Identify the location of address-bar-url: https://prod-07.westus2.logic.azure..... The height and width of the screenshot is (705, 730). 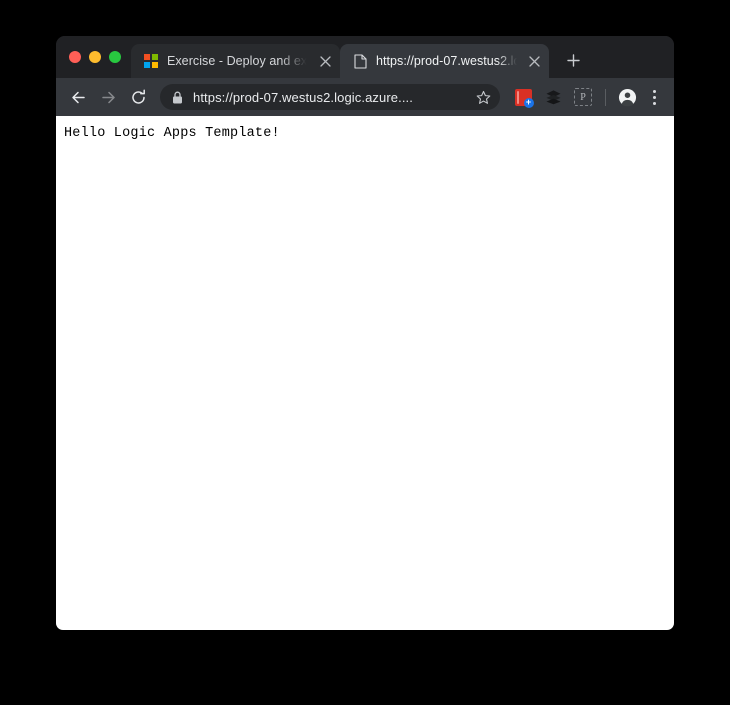
(303, 97).